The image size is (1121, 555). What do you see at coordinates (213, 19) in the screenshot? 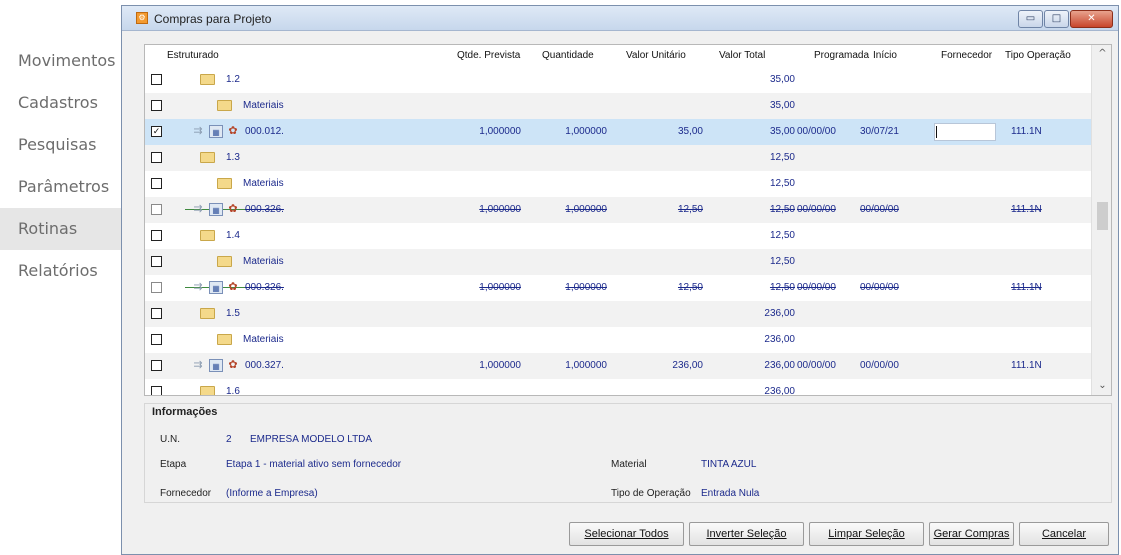
I see `window-title: Compras para Projeto` at bounding box center [213, 19].